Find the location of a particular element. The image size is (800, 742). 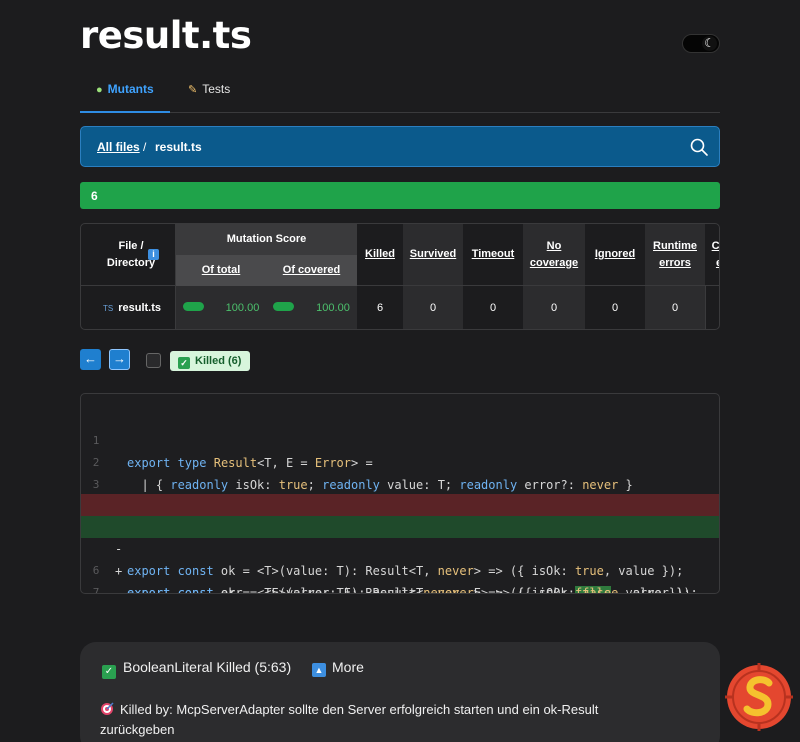

header-mutation-score: Mutation Score is located at coordinates (266, 239).